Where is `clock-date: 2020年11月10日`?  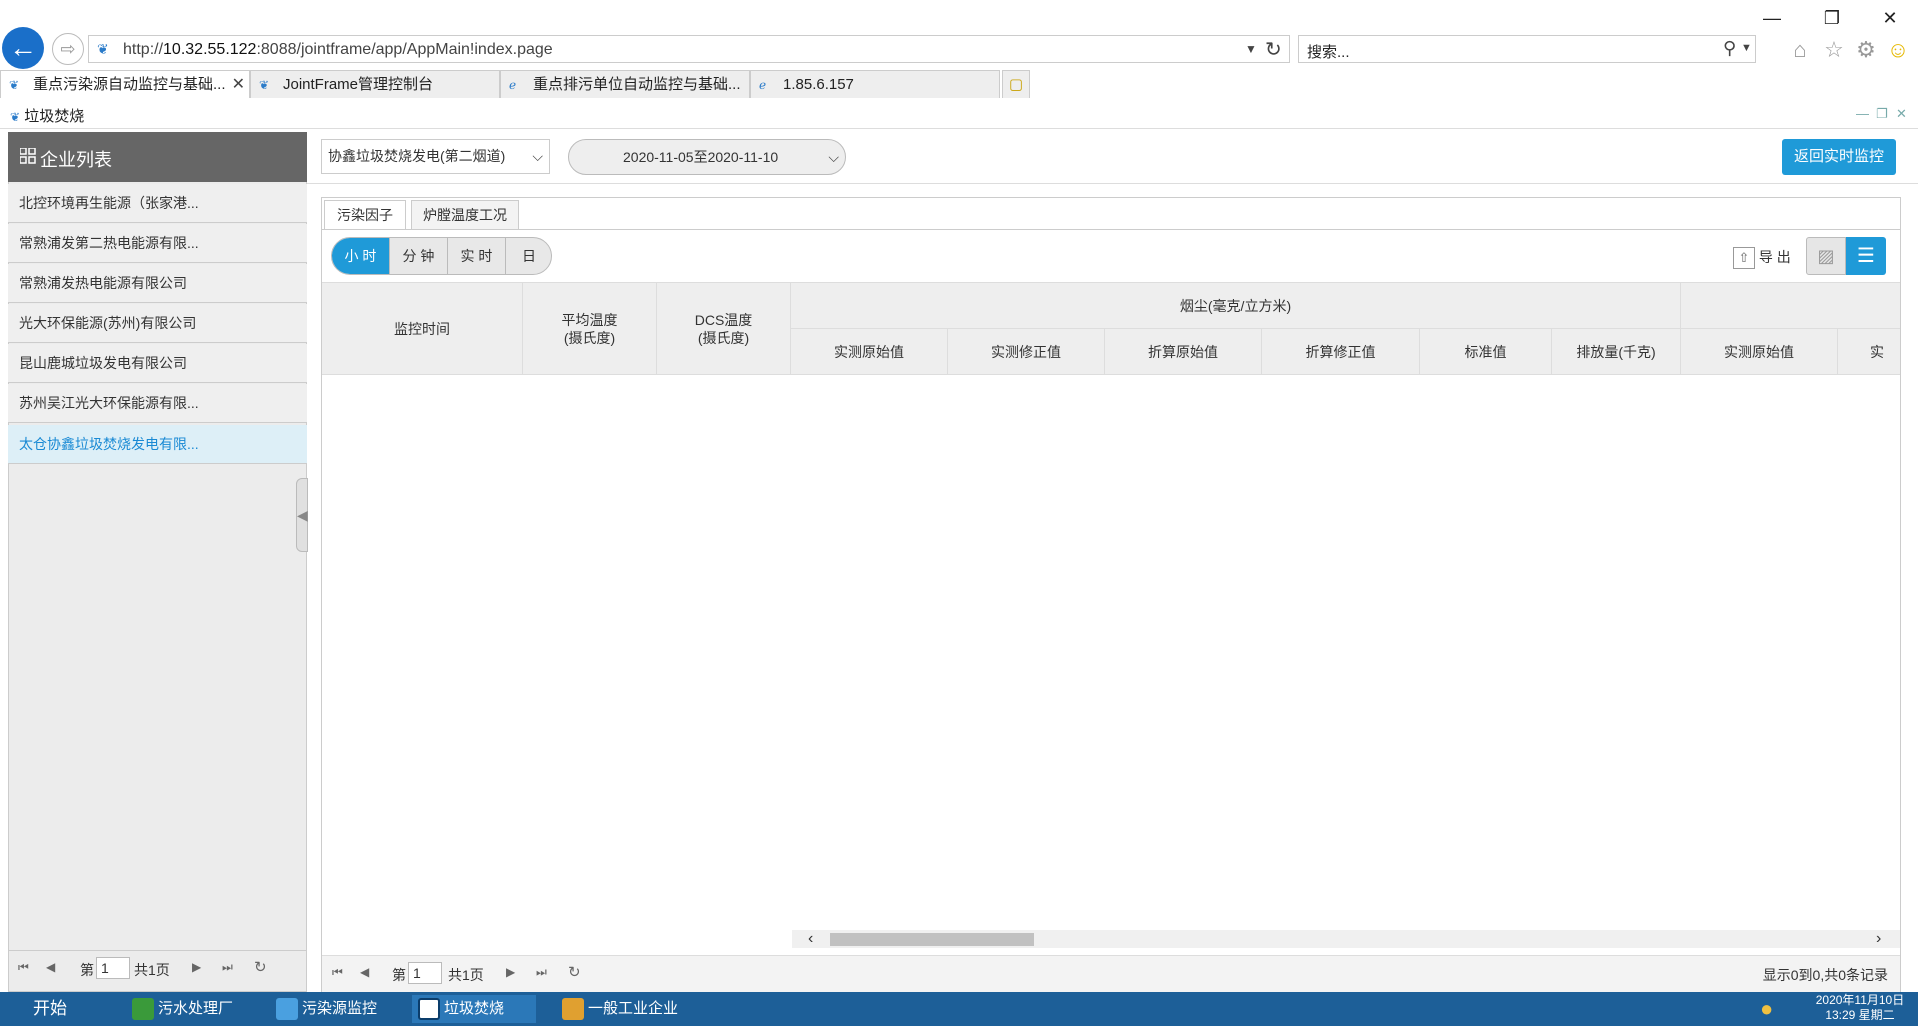 clock-date: 2020年11月10日 is located at coordinates (1860, 1000).